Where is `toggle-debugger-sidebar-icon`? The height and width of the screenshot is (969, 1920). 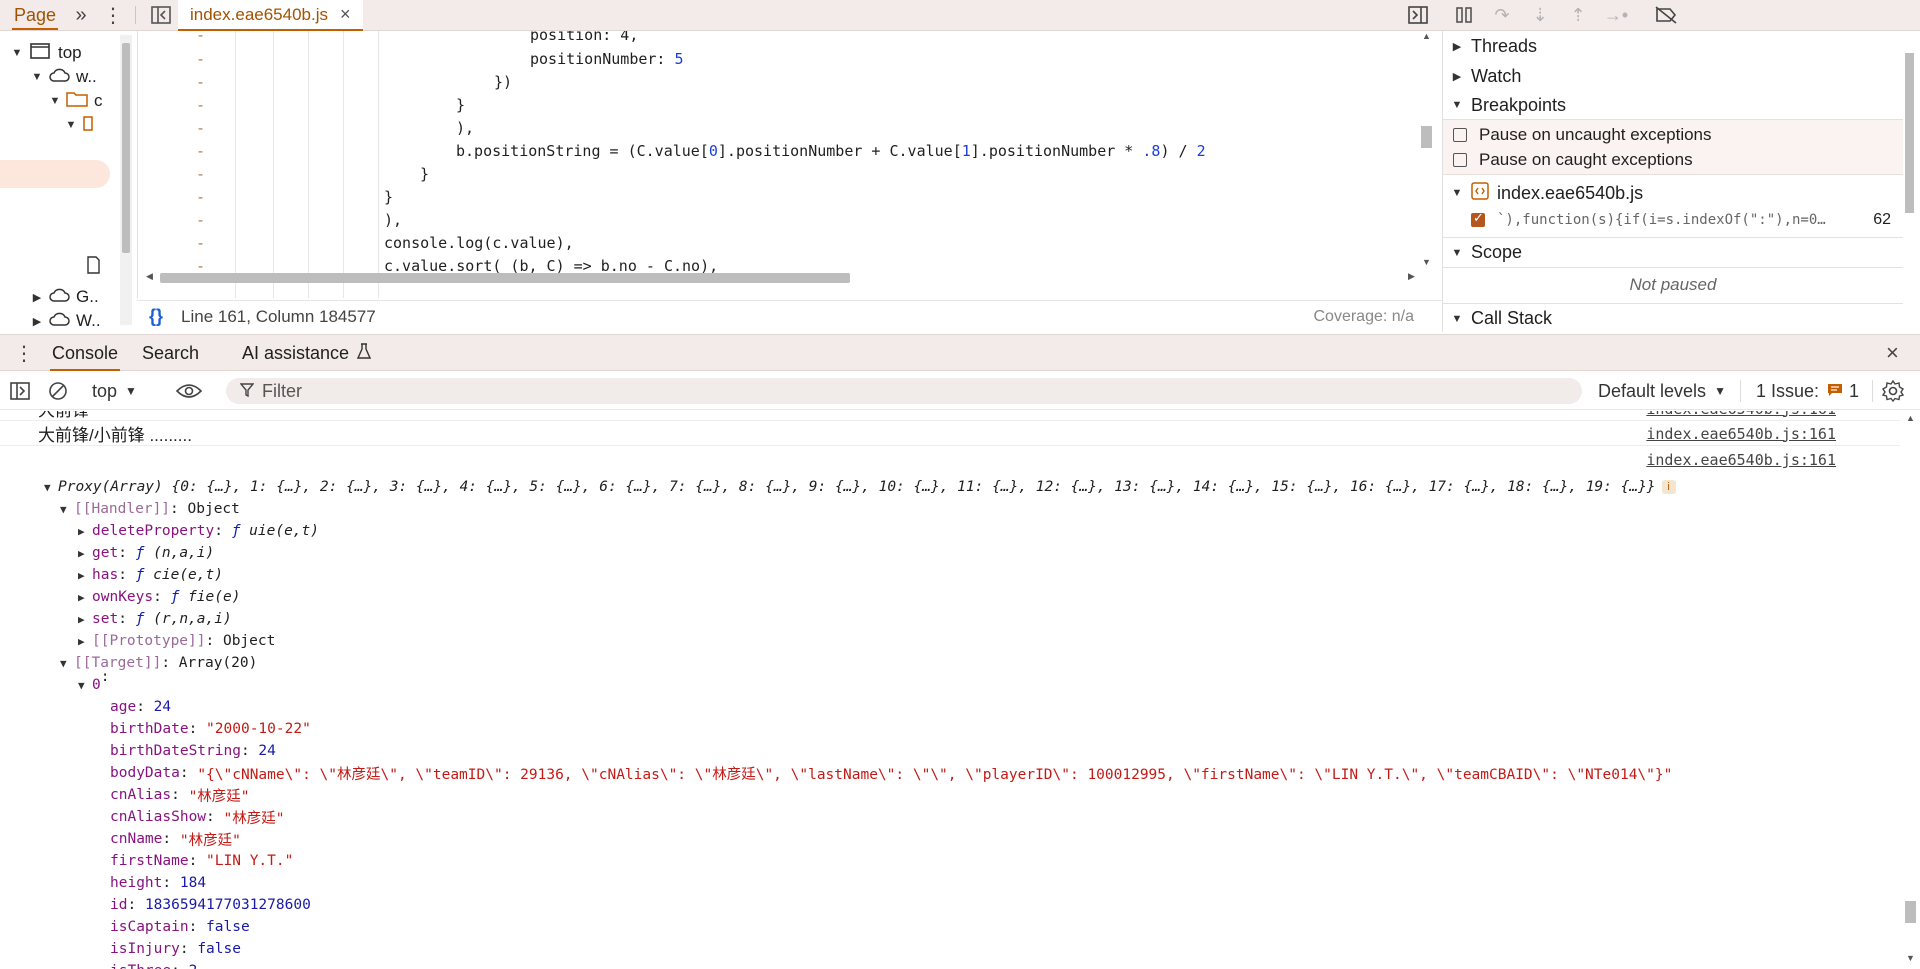 toggle-debugger-sidebar-icon is located at coordinates (1418, 15).